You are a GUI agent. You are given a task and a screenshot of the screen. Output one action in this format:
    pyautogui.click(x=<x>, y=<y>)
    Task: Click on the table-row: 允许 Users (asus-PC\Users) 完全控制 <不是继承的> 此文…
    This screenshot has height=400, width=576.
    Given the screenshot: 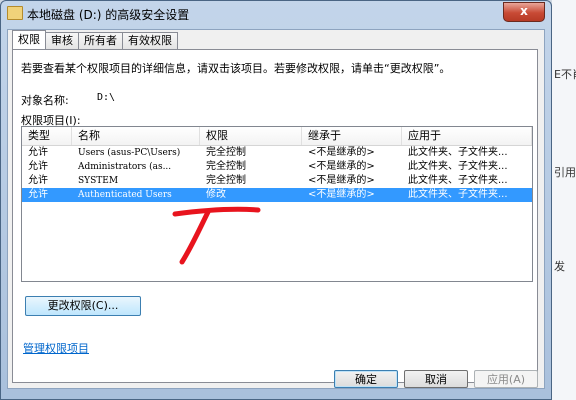 What is the action you would take?
    pyautogui.click(x=277, y=153)
    